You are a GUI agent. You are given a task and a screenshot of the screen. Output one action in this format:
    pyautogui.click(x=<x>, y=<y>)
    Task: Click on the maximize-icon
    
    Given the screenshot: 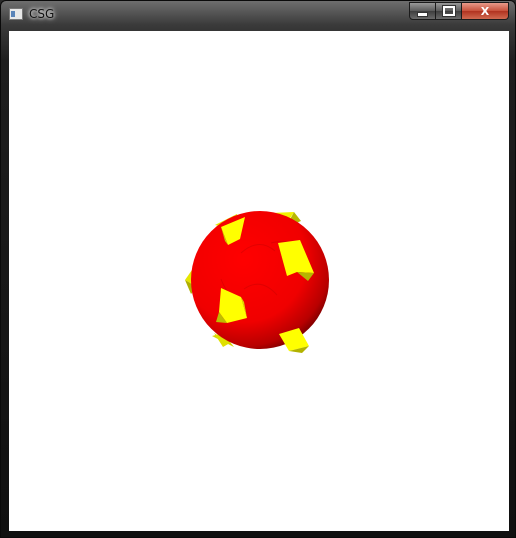 What is the action you would take?
    pyautogui.click(x=448, y=11)
    